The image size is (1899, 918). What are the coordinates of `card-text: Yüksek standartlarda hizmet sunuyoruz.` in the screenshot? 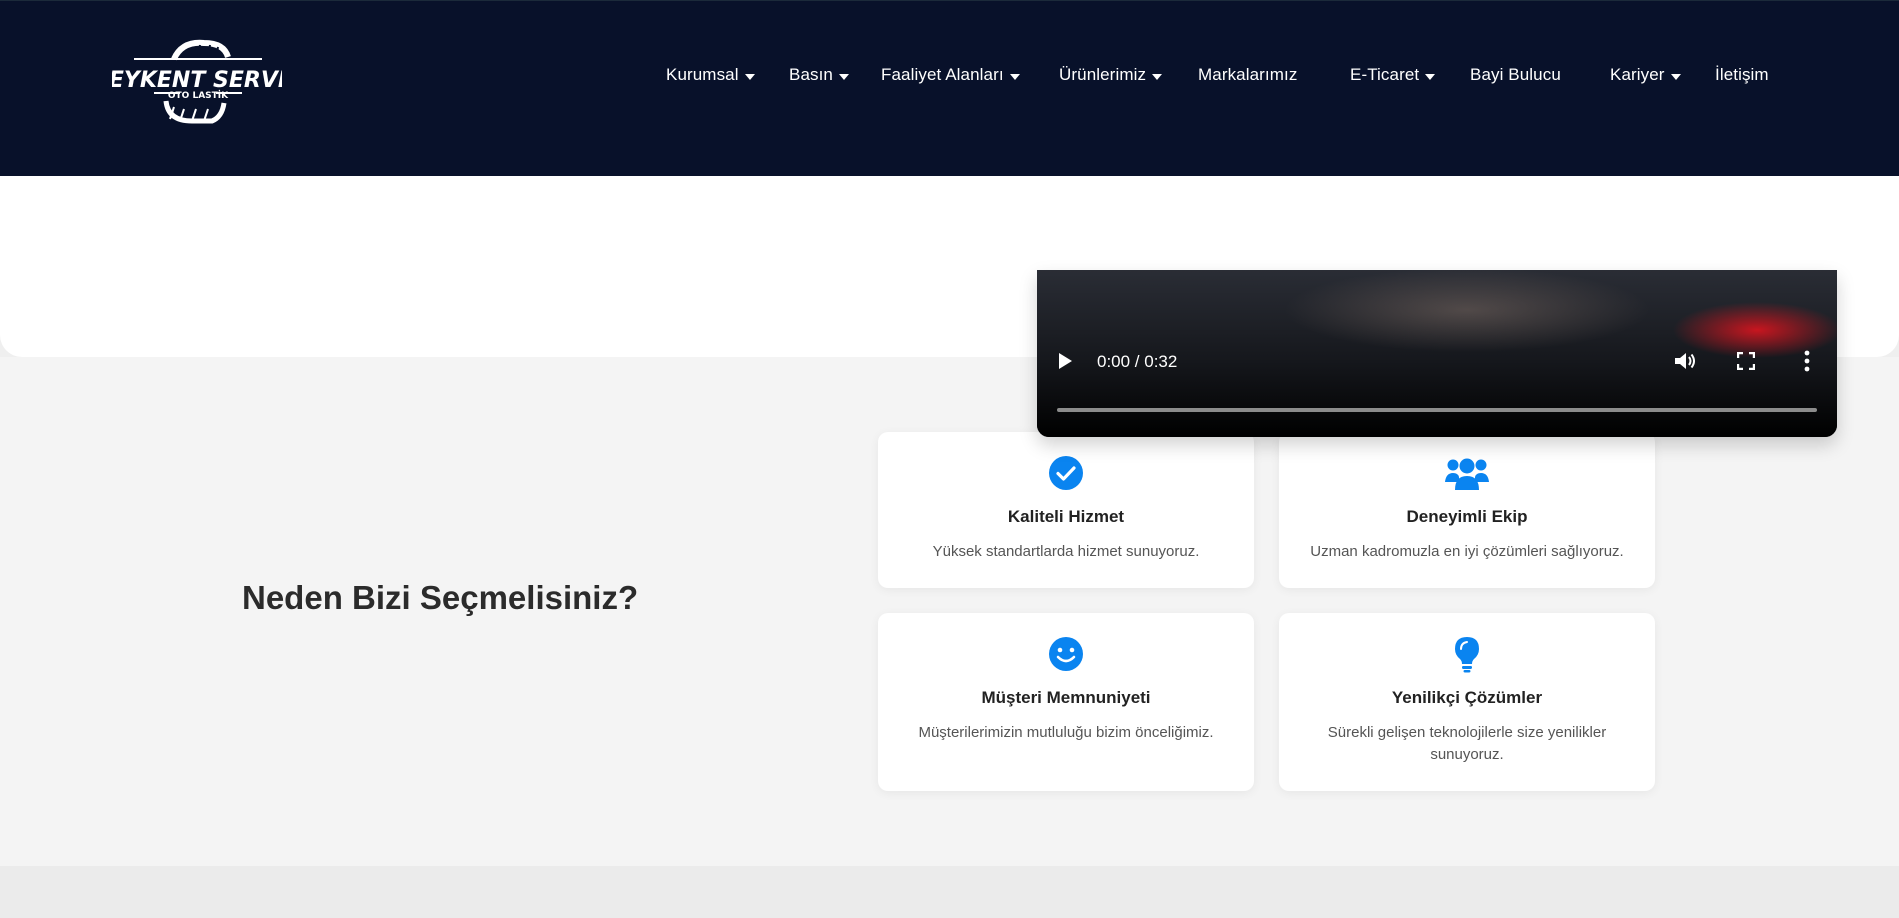 It's located at (1066, 551).